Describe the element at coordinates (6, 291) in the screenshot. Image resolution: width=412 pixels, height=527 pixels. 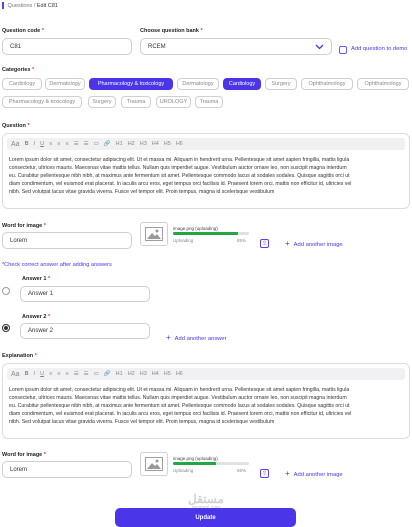
I see `answer-1-radio` at that location.